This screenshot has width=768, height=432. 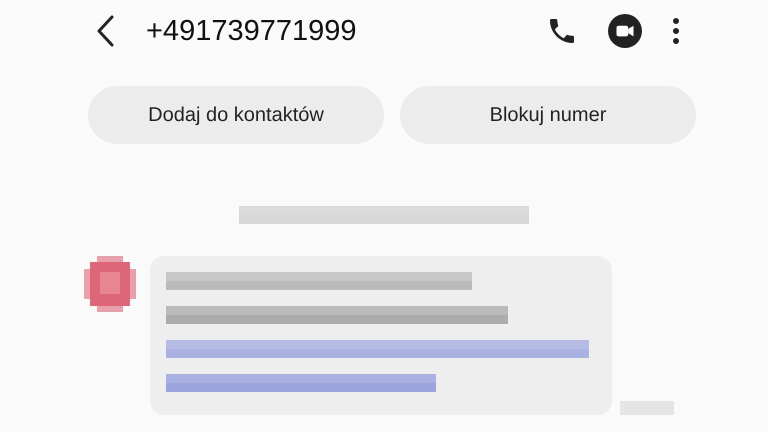 What do you see at coordinates (548, 115) in the screenshot?
I see `action-button: Blokuj numer` at bounding box center [548, 115].